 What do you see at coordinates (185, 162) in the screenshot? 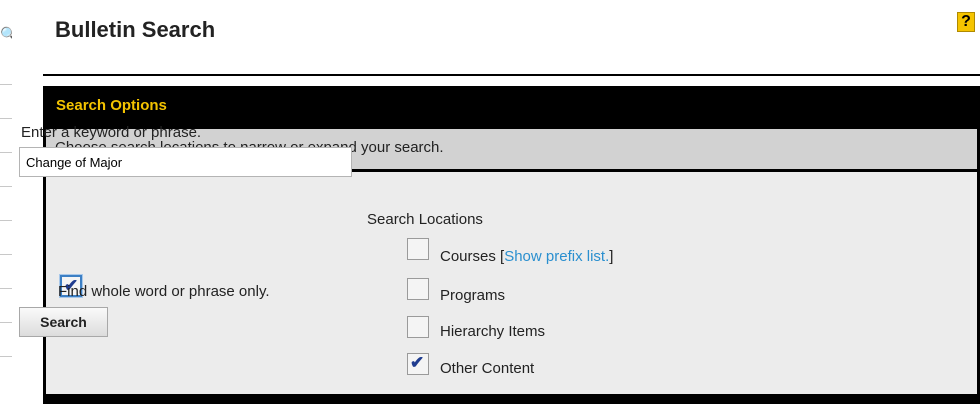
I see `keyword-input` at bounding box center [185, 162].